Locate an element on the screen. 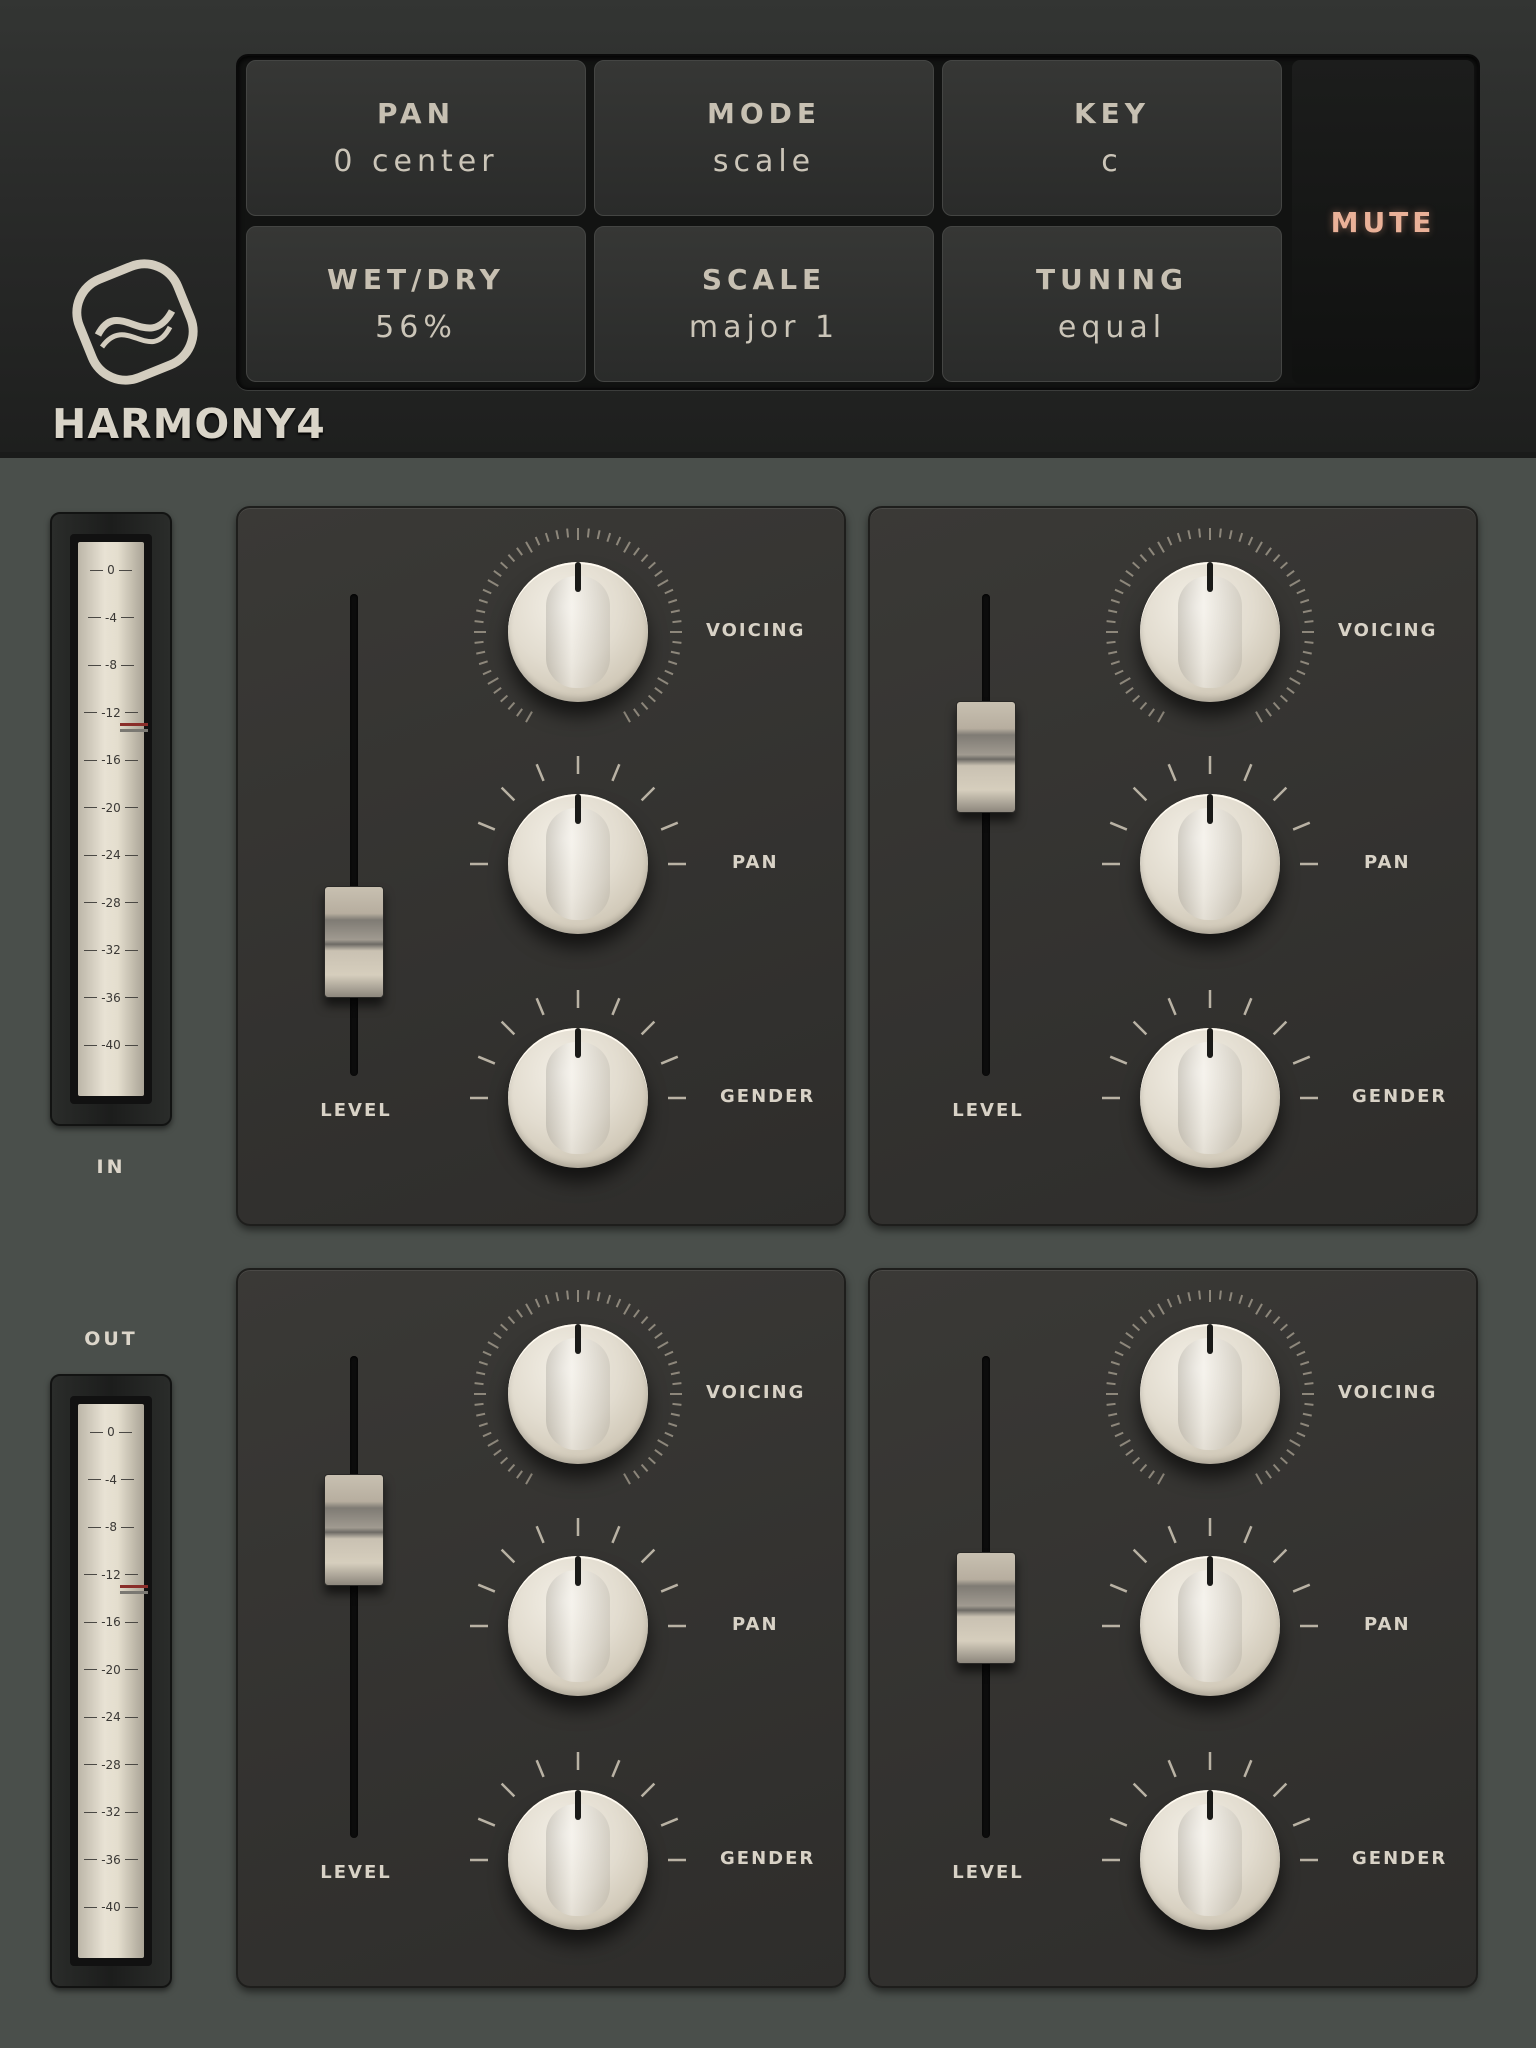  scale-cell-value: major 1 is located at coordinates (764, 327).